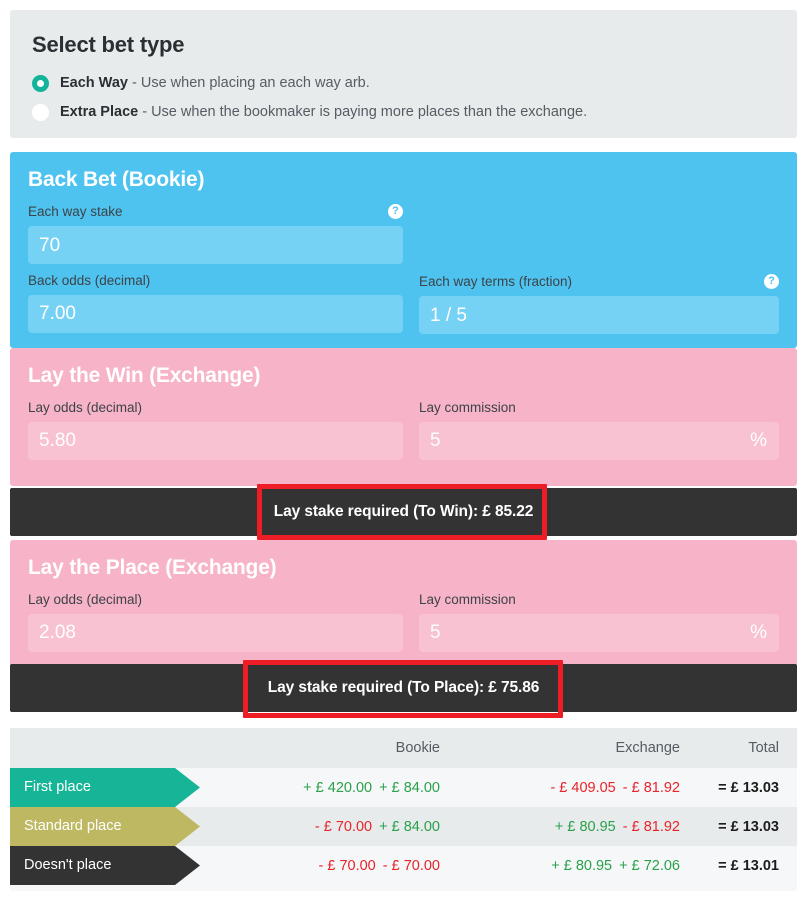 This screenshot has height=901, width=807. I want to click on row-arrow-first-place: First place, so click(105, 787).